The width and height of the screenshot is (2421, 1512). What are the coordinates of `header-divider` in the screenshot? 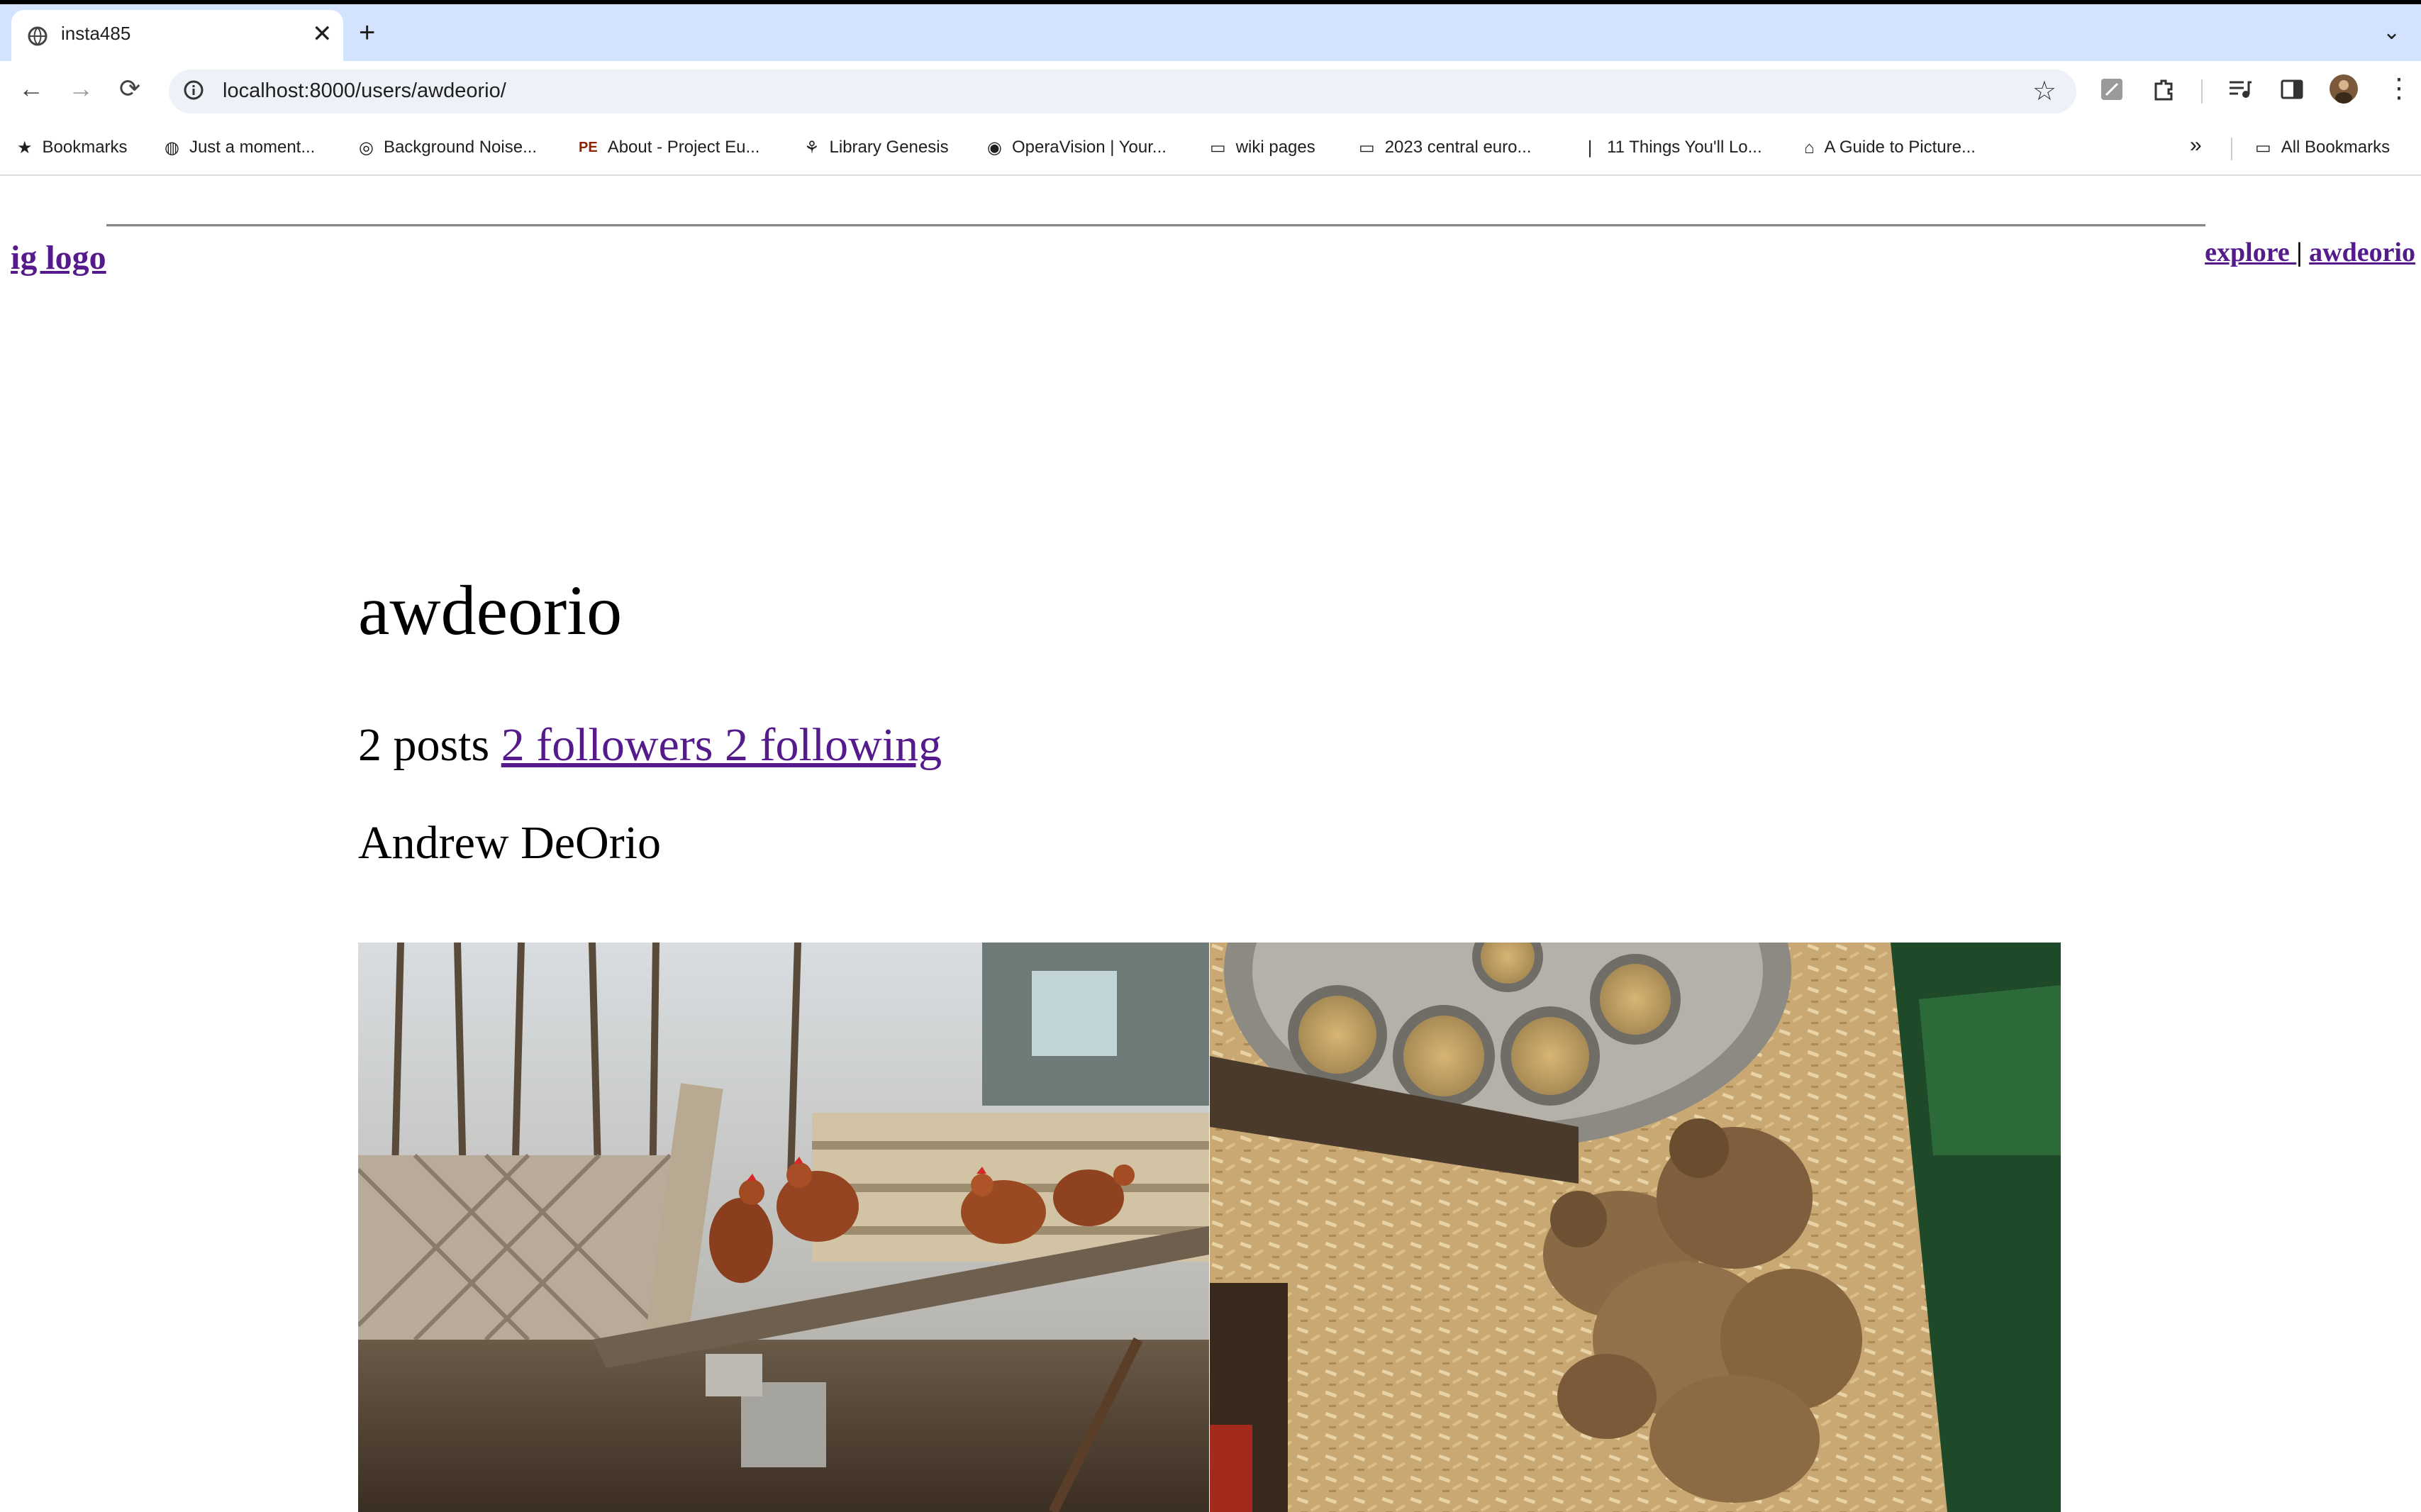 It's located at (1155, 225).